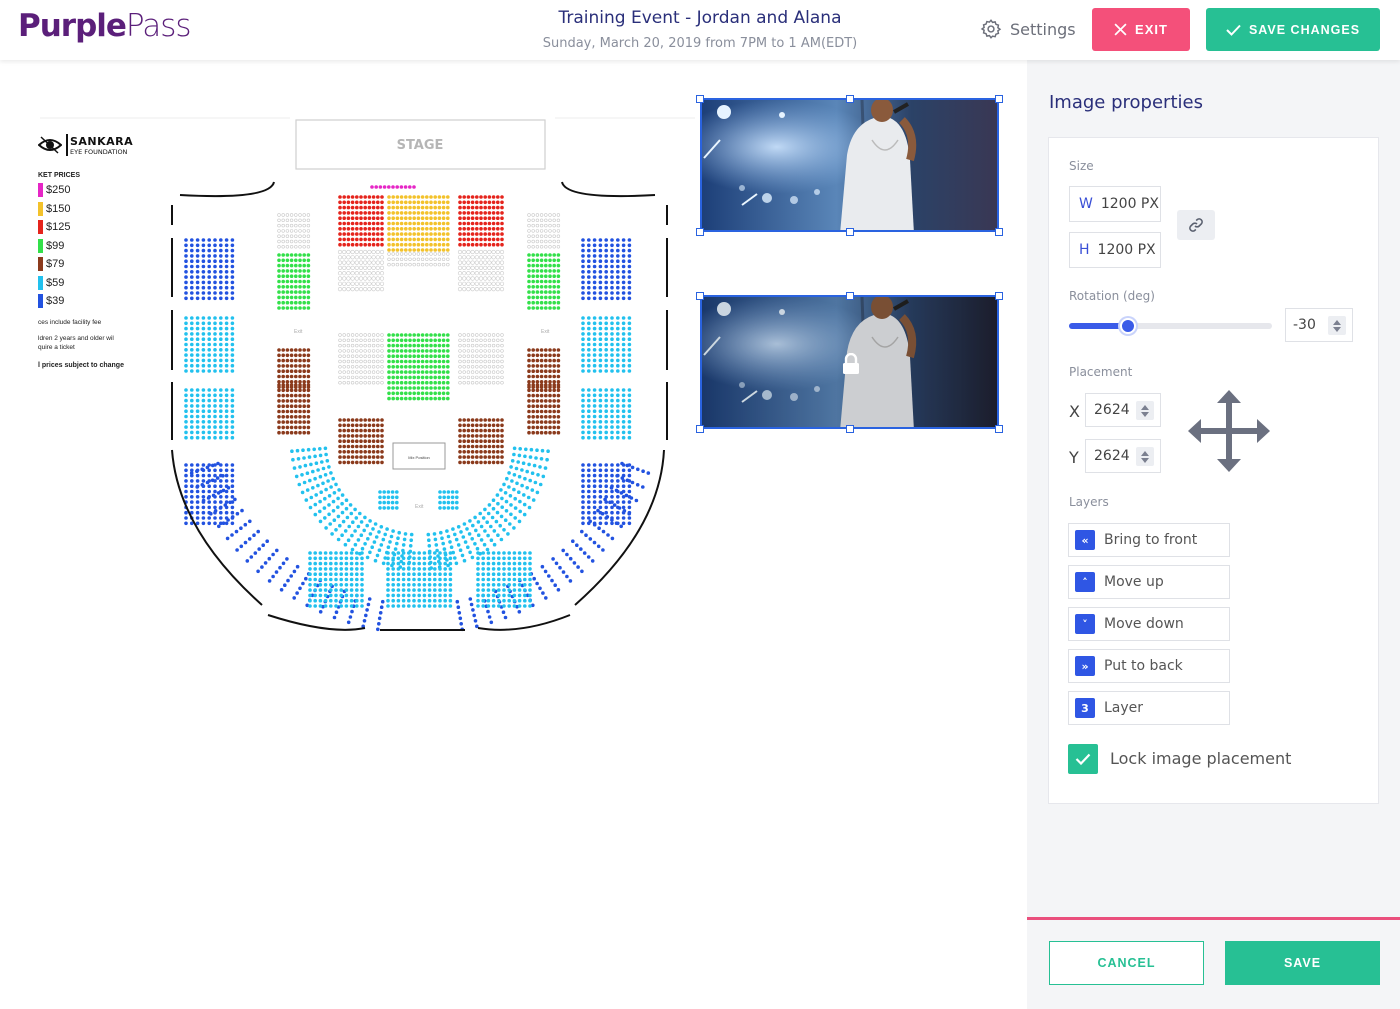 The width and height of the screenshot is (1400, 1009). What do you see at coordinates (1127, 326) in the screenshot?
I see `rotation-slider-handle` at bounding box center [1127, 326].